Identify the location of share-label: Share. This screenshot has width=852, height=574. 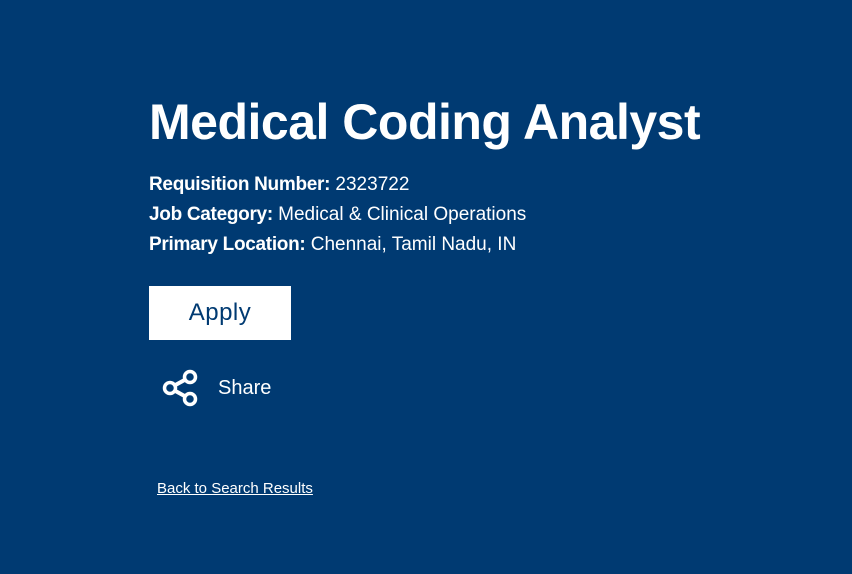
(245, 387).